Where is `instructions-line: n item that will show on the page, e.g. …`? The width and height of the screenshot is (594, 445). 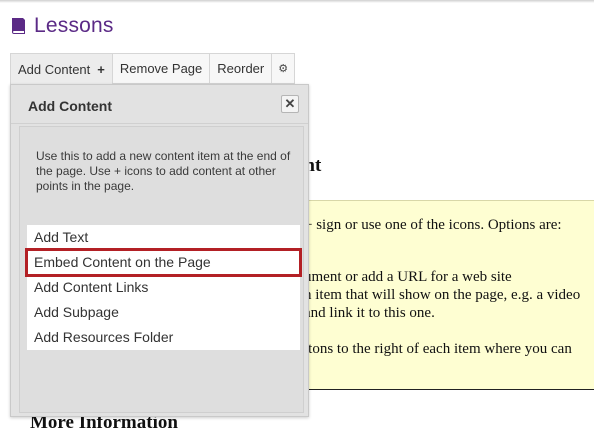 instructions-line: n item that will show on the page, e.g. … is located at coordinates (442, 295).